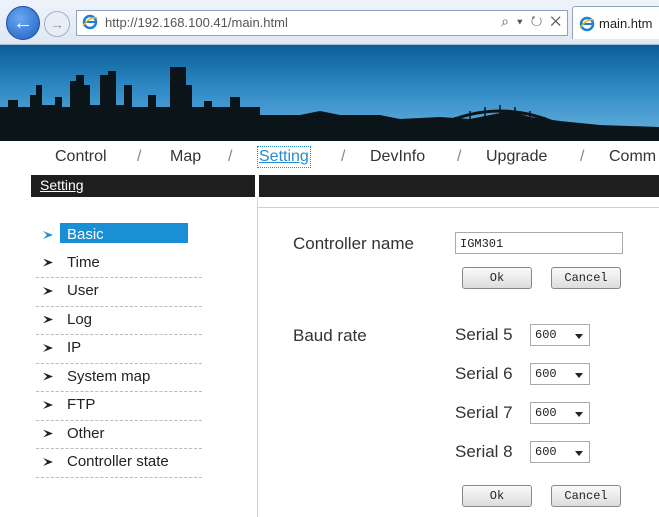 The height and width of the screenshot is (517, 659). I want to click on menu-comm: Comm, so click(632, 157).